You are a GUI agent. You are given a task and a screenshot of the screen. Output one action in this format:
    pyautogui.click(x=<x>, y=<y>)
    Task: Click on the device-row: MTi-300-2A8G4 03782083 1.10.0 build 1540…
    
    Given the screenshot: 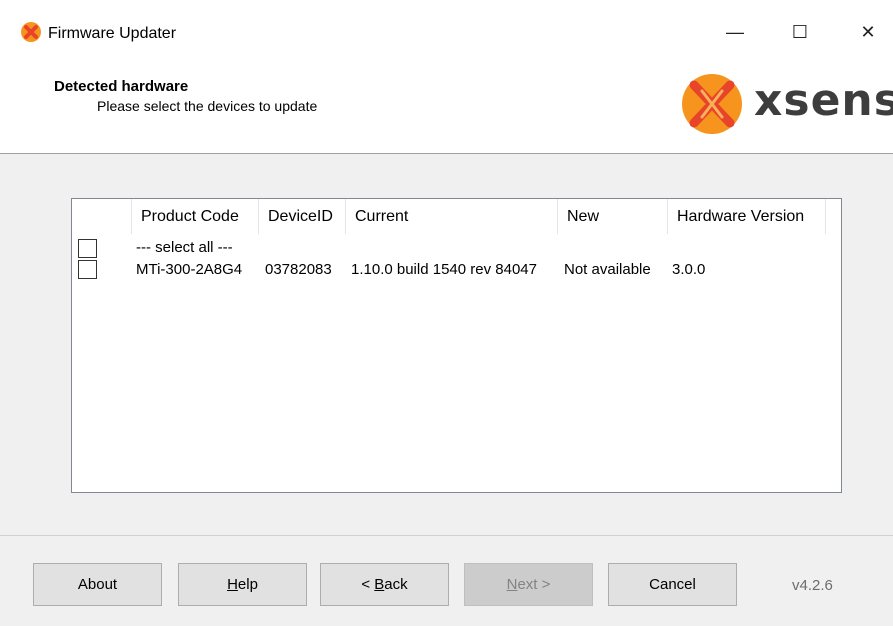 What is the action you would take?
    pyautogui.click(x=456, y=270)
    